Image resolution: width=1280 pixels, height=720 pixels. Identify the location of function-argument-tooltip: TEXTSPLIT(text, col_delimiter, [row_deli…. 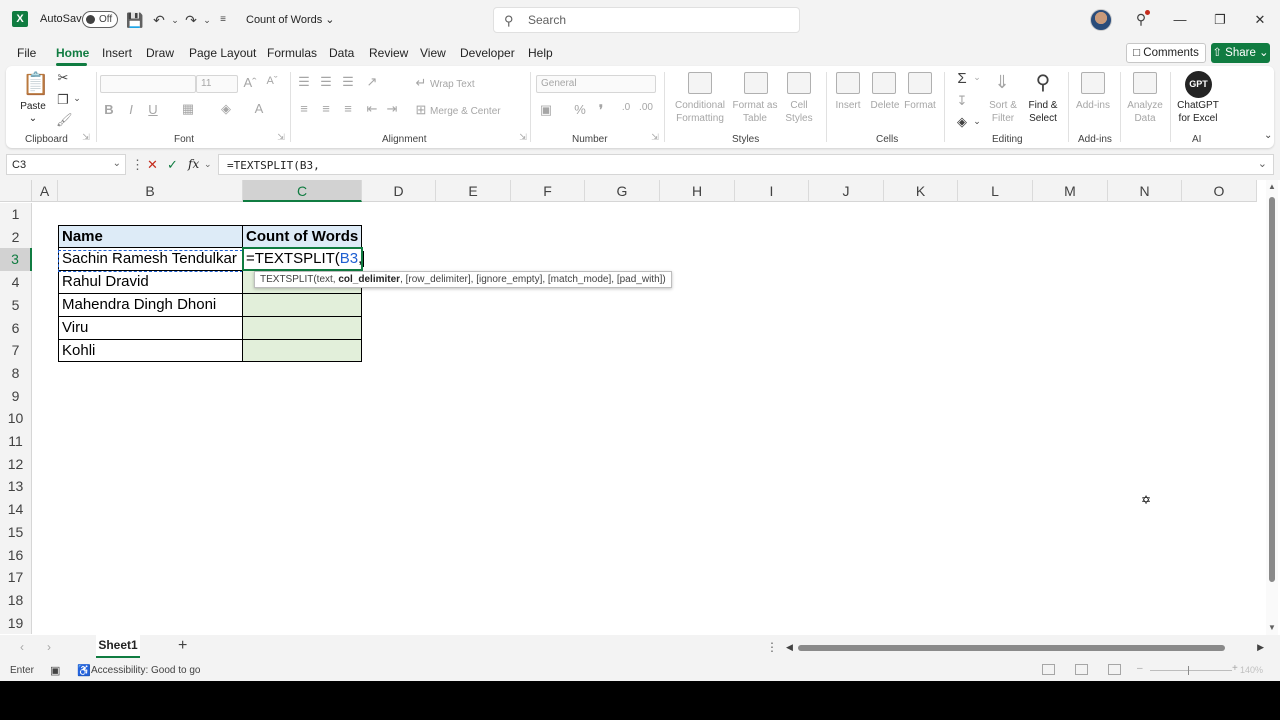
(463, 279).